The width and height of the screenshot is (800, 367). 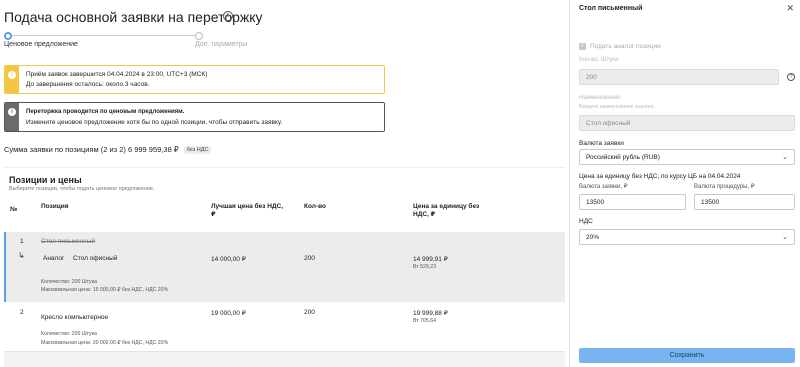 What do you see at coordinates (591, 77) in the screenshot?
I see `qty-value: 200` at bounding box center [591, 77].